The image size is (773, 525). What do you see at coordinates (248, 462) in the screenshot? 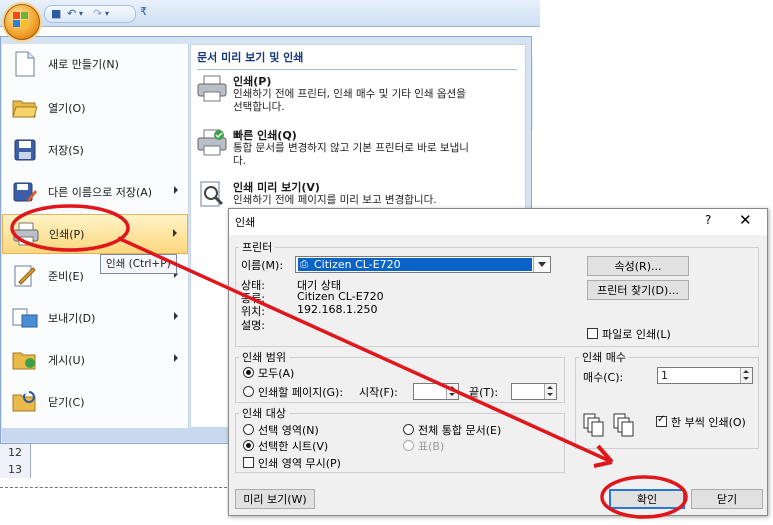
I see `ignore-print-areas-checkbox` at bounding box center [248, 462].